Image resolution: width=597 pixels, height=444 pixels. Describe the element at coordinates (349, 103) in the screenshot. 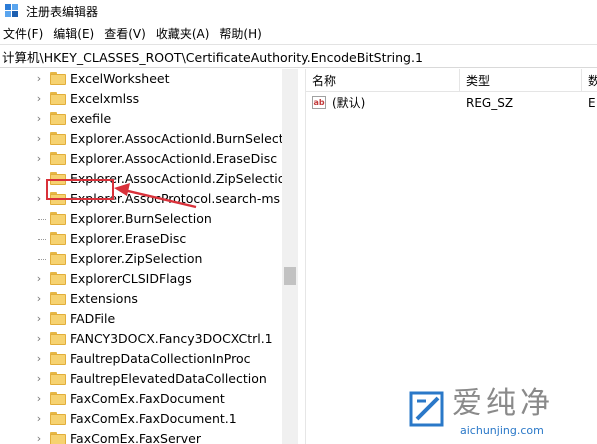

I see `value-name: (默认)` at that location.